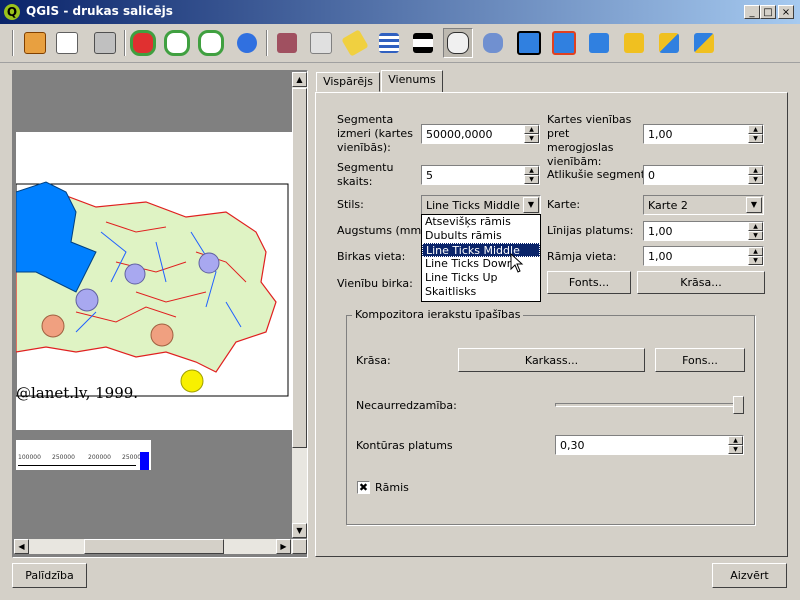 The height and width of the screenshot is (600, 800). I want to click on lower-icon, so click(634, 43).